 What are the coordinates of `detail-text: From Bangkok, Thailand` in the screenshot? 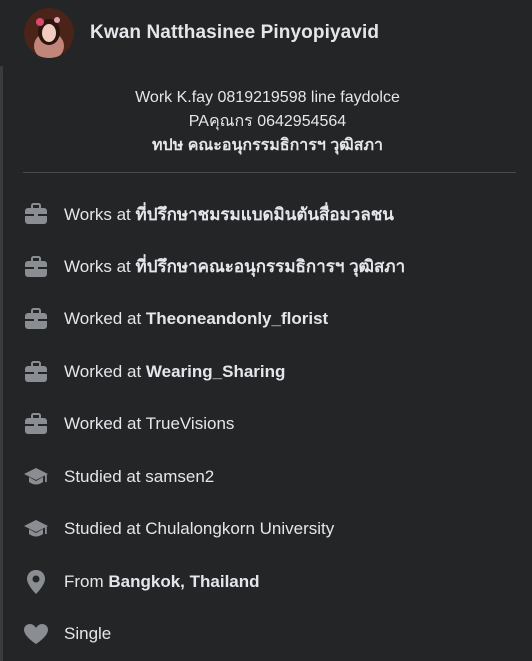 It's located at (162, 582).